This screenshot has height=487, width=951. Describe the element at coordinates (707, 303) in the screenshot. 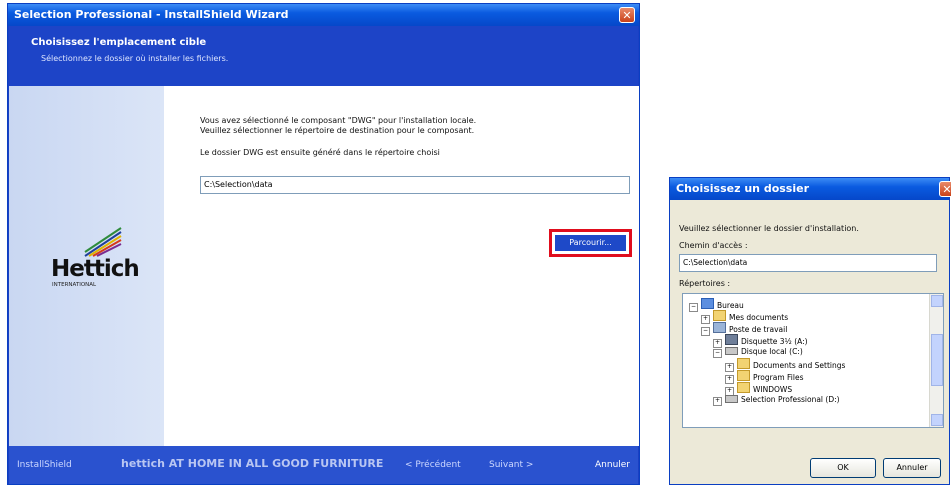

I see `desktop-icon` at that location.